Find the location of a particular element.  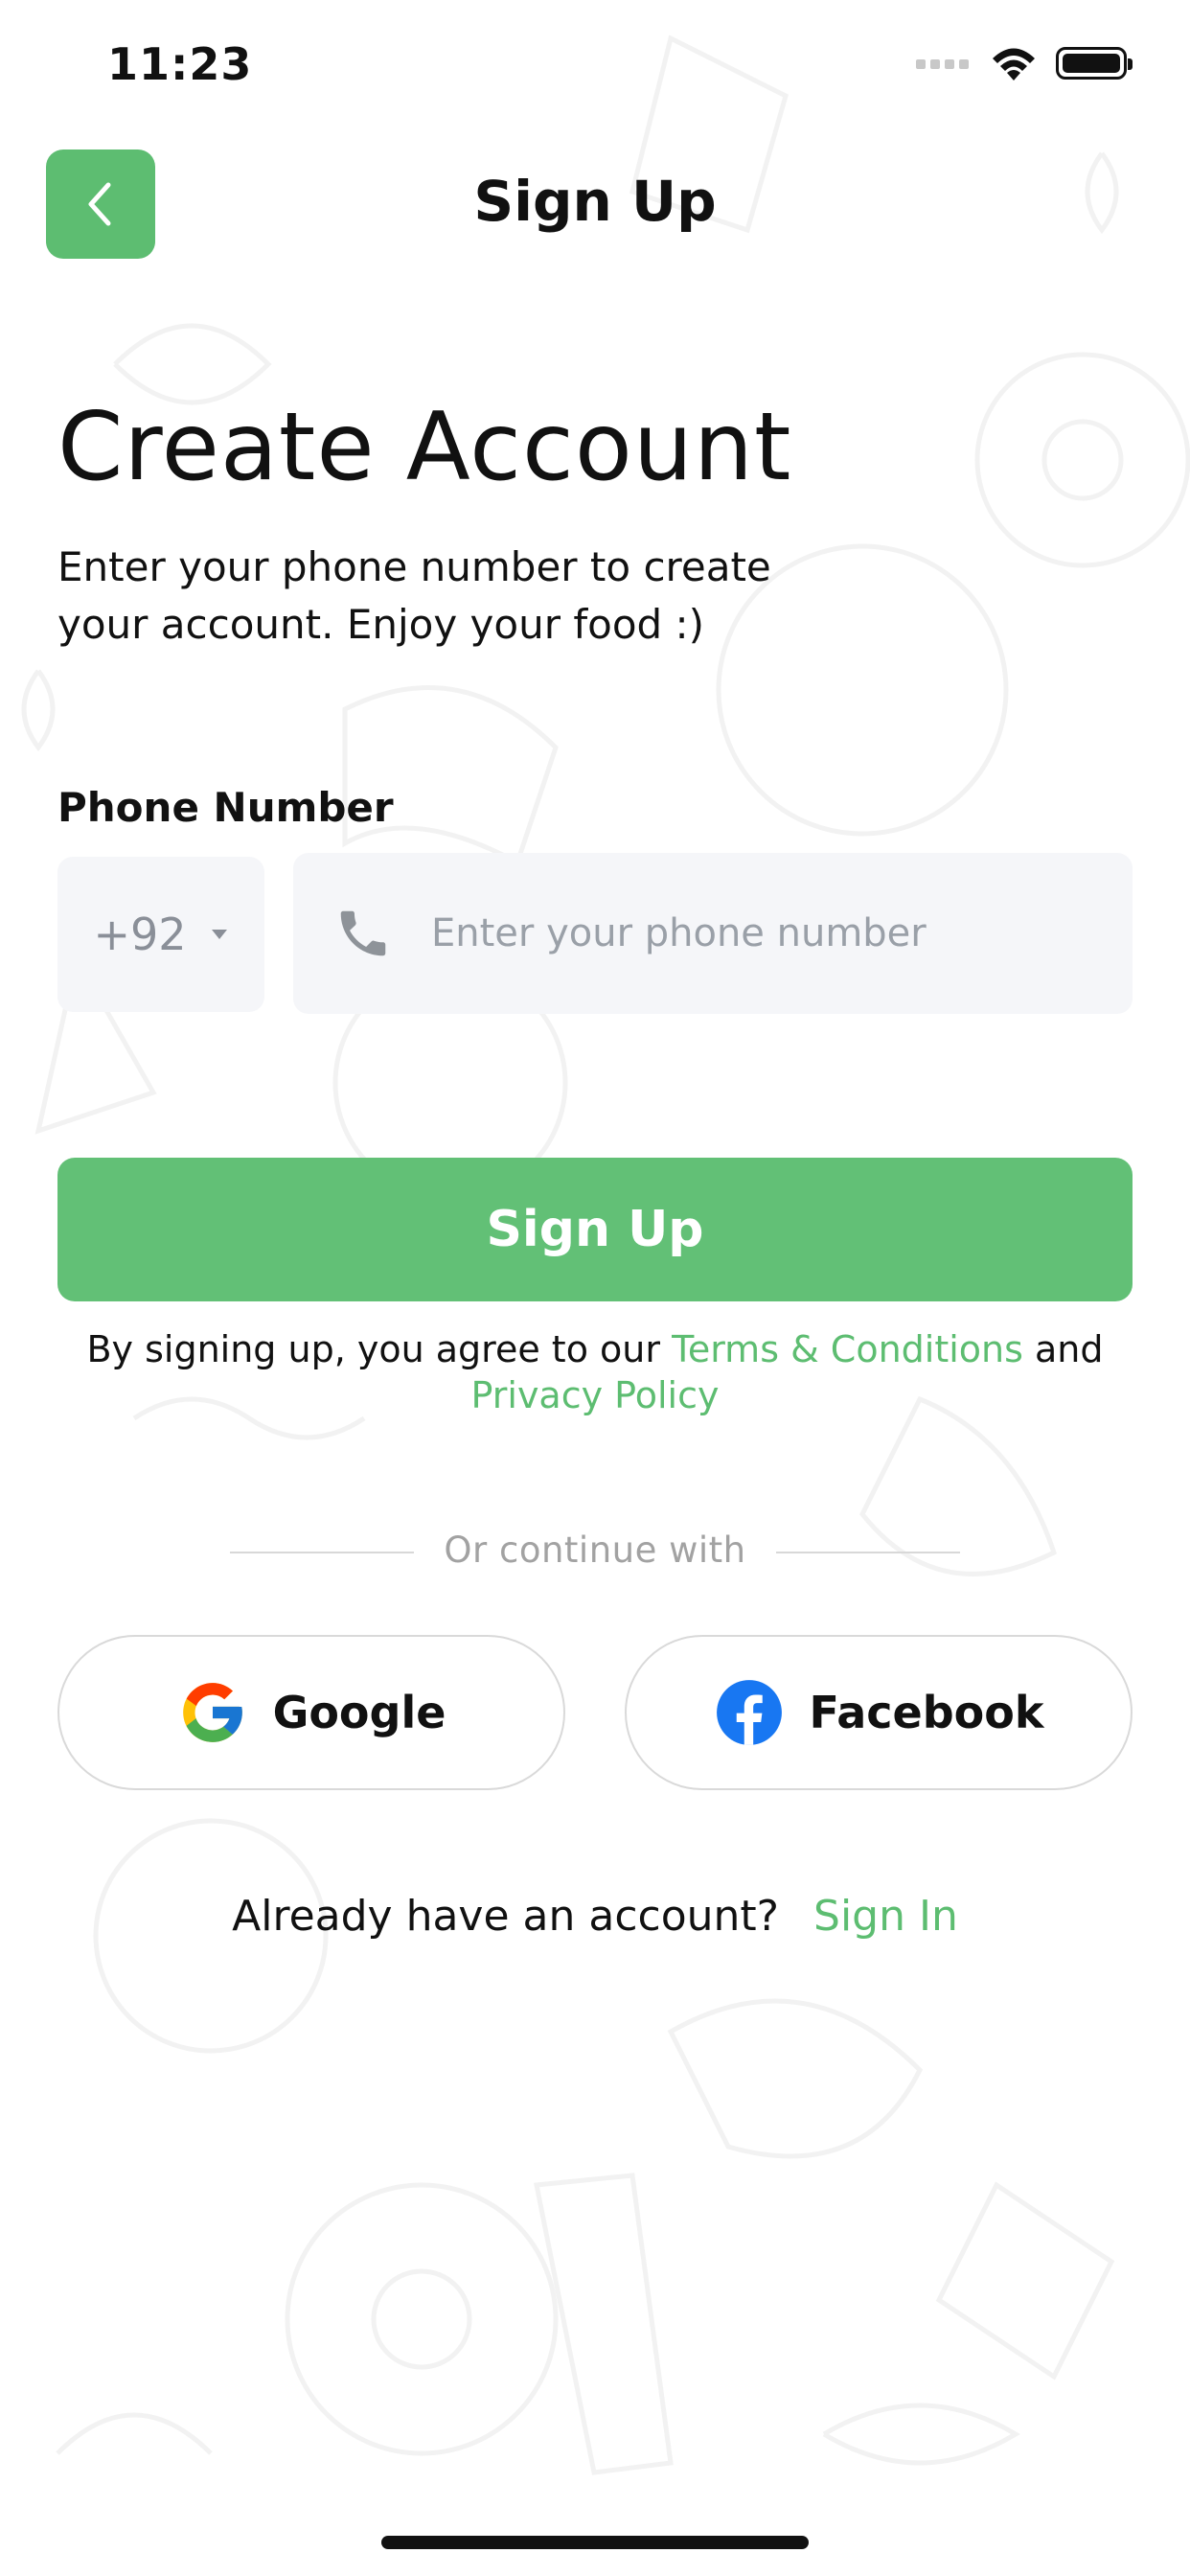

already-have-account-text: Already have an account? is located at coordinates (506, 1916).